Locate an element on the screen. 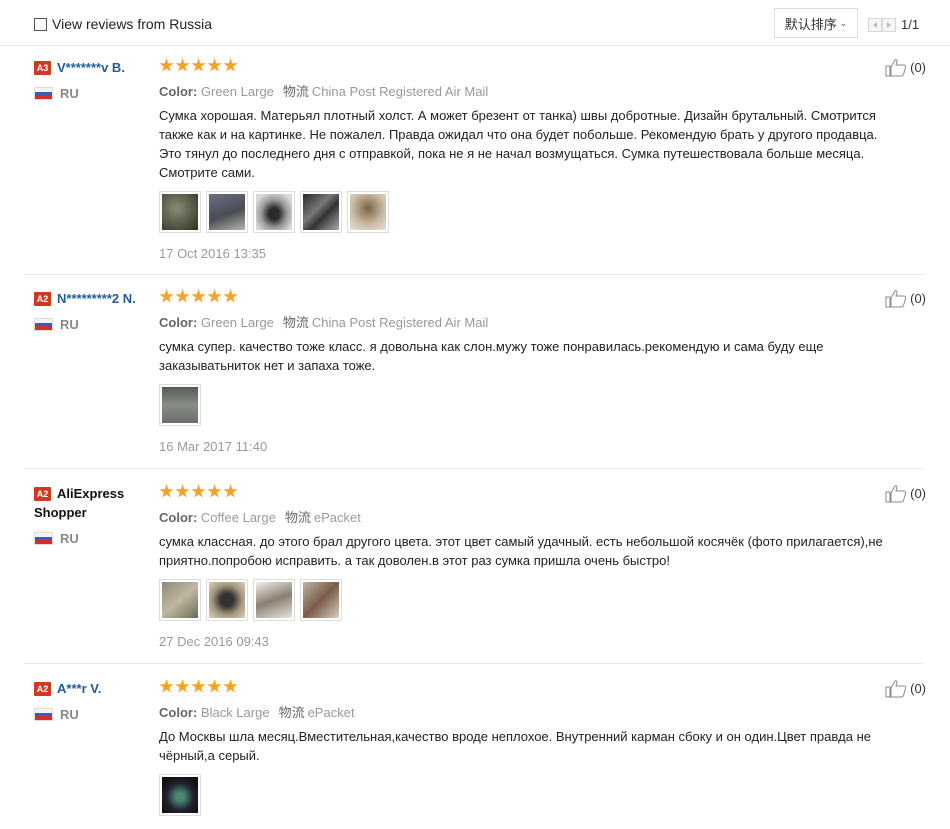 The width and height of the screenshot is (950, 829). reviewer-info: A2 A***r V. RU is located at coordinates (91, 700).